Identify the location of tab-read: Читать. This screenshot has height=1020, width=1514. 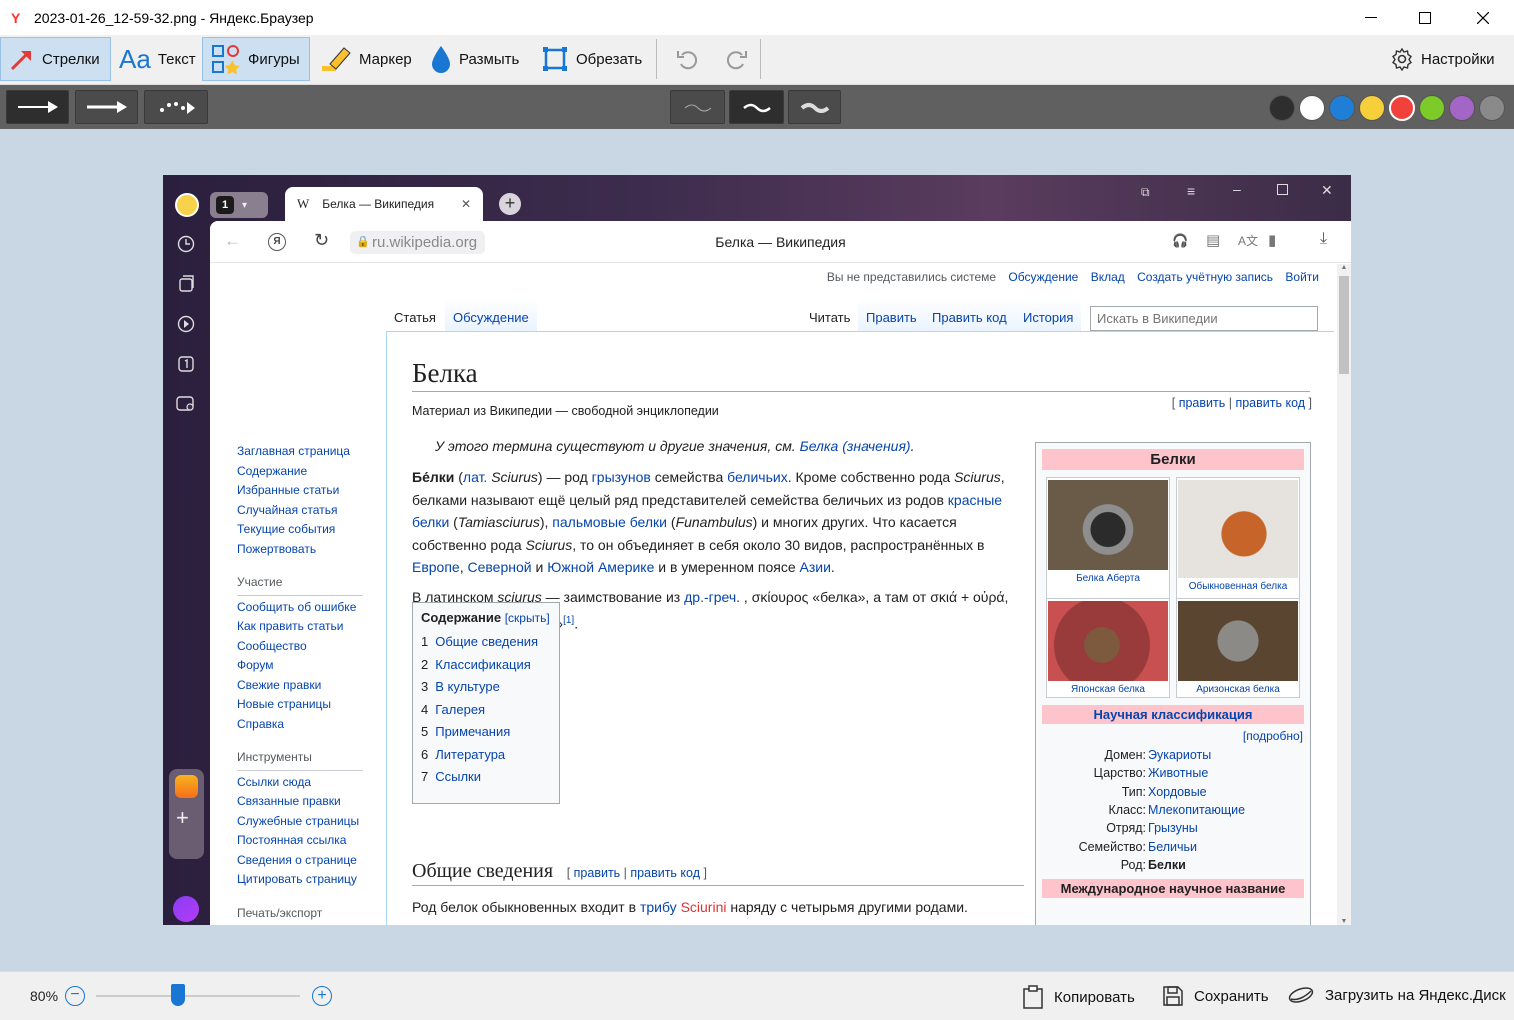
(830, 315).